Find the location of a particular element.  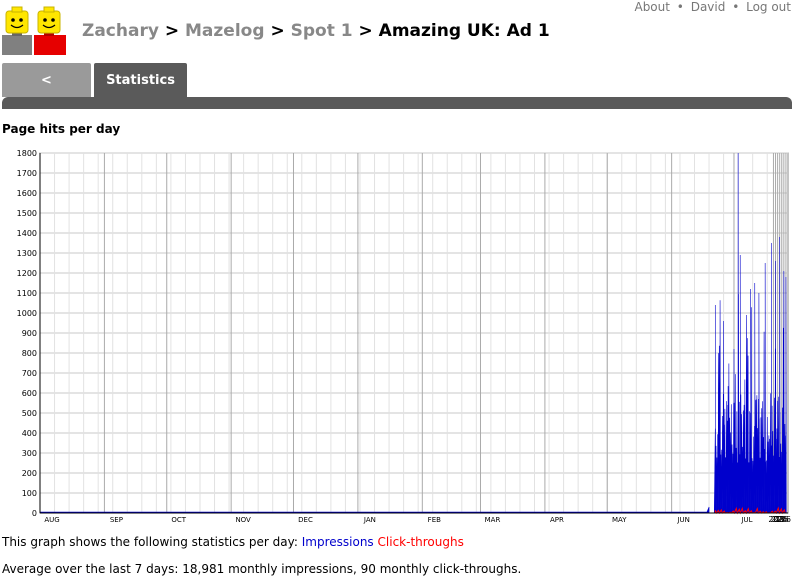

breadcrumb-site: Mazelog is located at coordinates (225, 31).